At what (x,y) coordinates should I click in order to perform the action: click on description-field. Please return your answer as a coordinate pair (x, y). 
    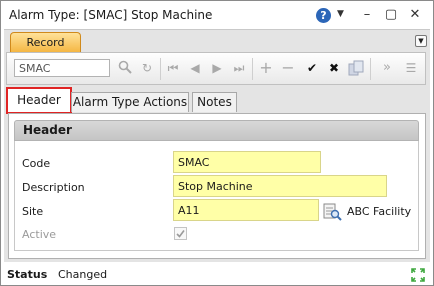
    Looking at the image, I should click on (280, 186).